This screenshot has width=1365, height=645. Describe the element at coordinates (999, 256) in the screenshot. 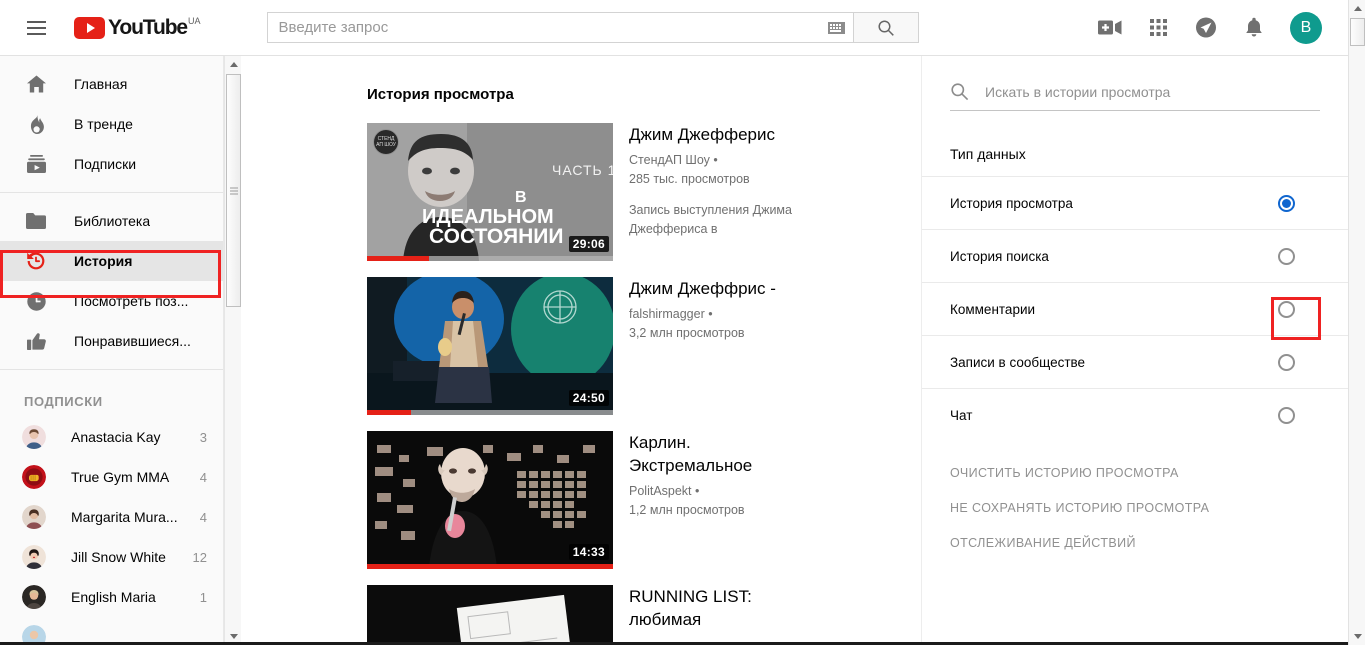

I see `option-label: История поиска` at that location.